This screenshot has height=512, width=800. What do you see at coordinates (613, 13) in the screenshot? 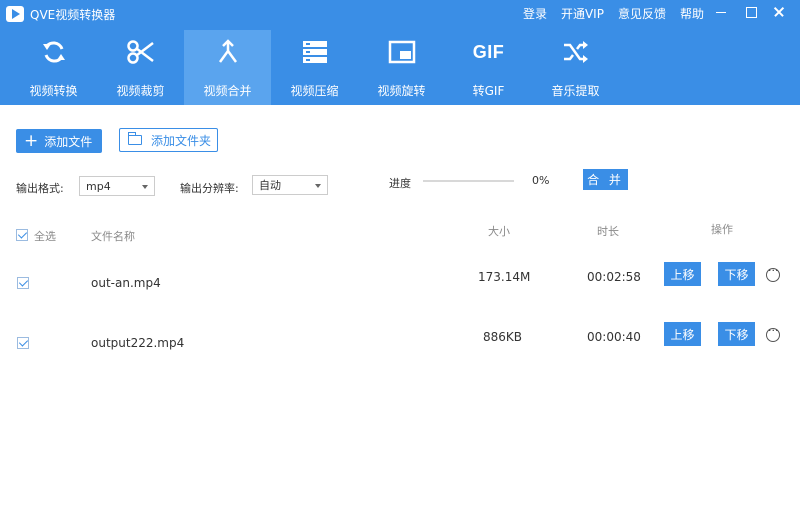
I see `top-links: 登录 开通VIP 意见反馈 帮助` at bounding box center [613, 13].